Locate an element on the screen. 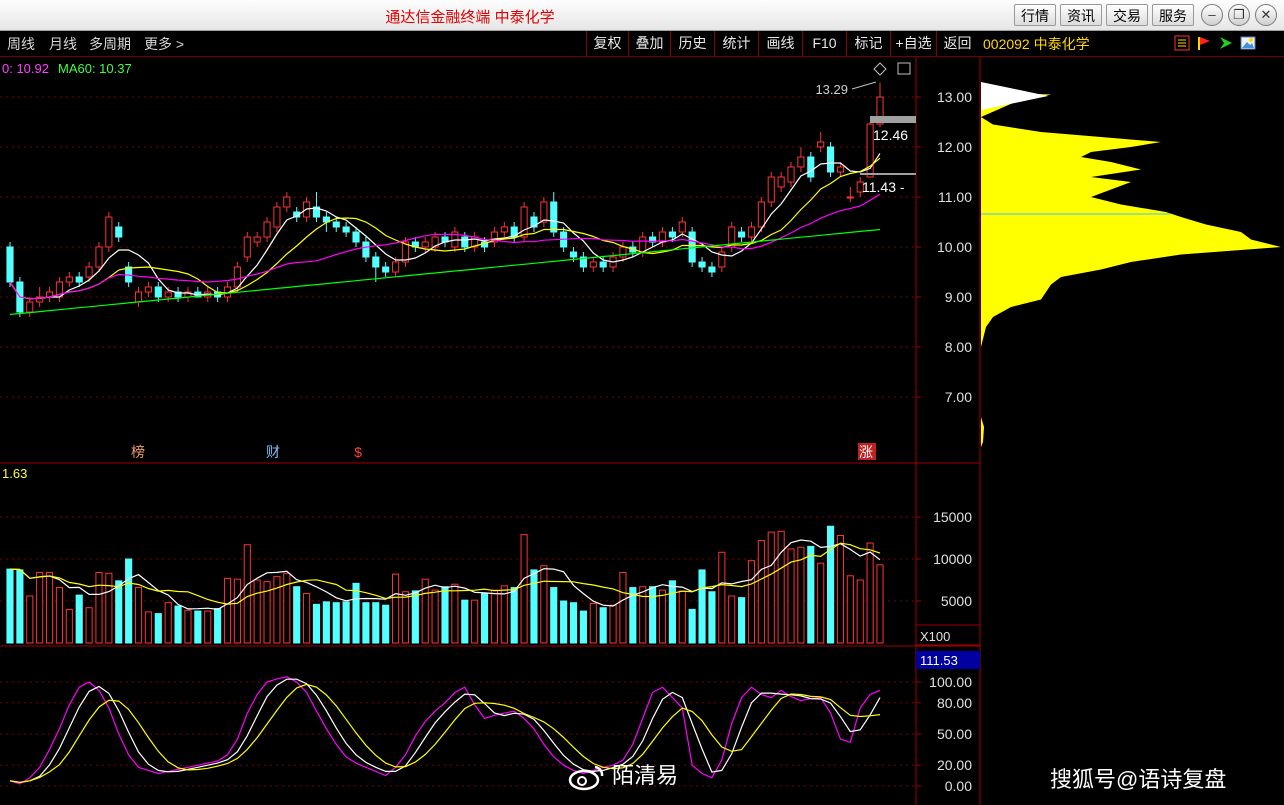  tool-back: 返回 is located at coordinates (957, 43).